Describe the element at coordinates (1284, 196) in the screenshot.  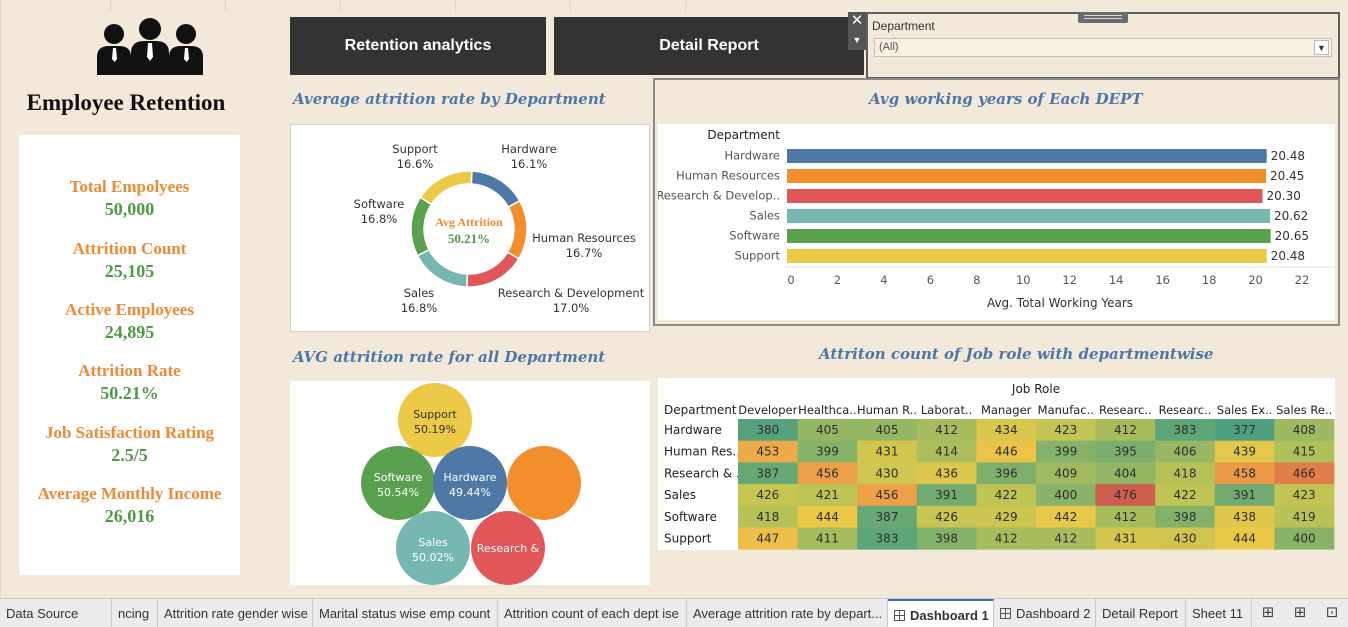
I see `bar-value-label: 20.30` at that location.